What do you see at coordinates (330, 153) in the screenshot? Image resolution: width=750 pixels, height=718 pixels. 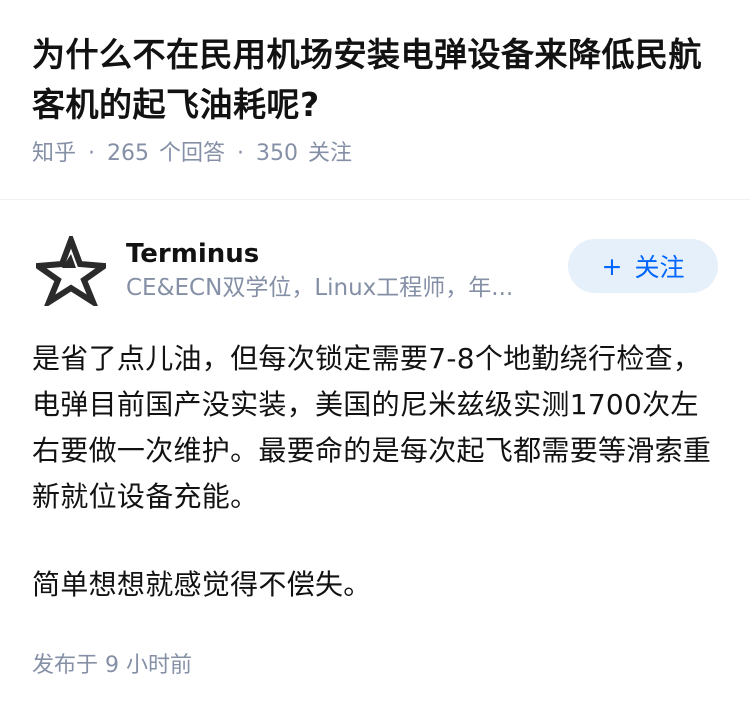 I see `followers-label: 关注` at bounding box center [330, 153].